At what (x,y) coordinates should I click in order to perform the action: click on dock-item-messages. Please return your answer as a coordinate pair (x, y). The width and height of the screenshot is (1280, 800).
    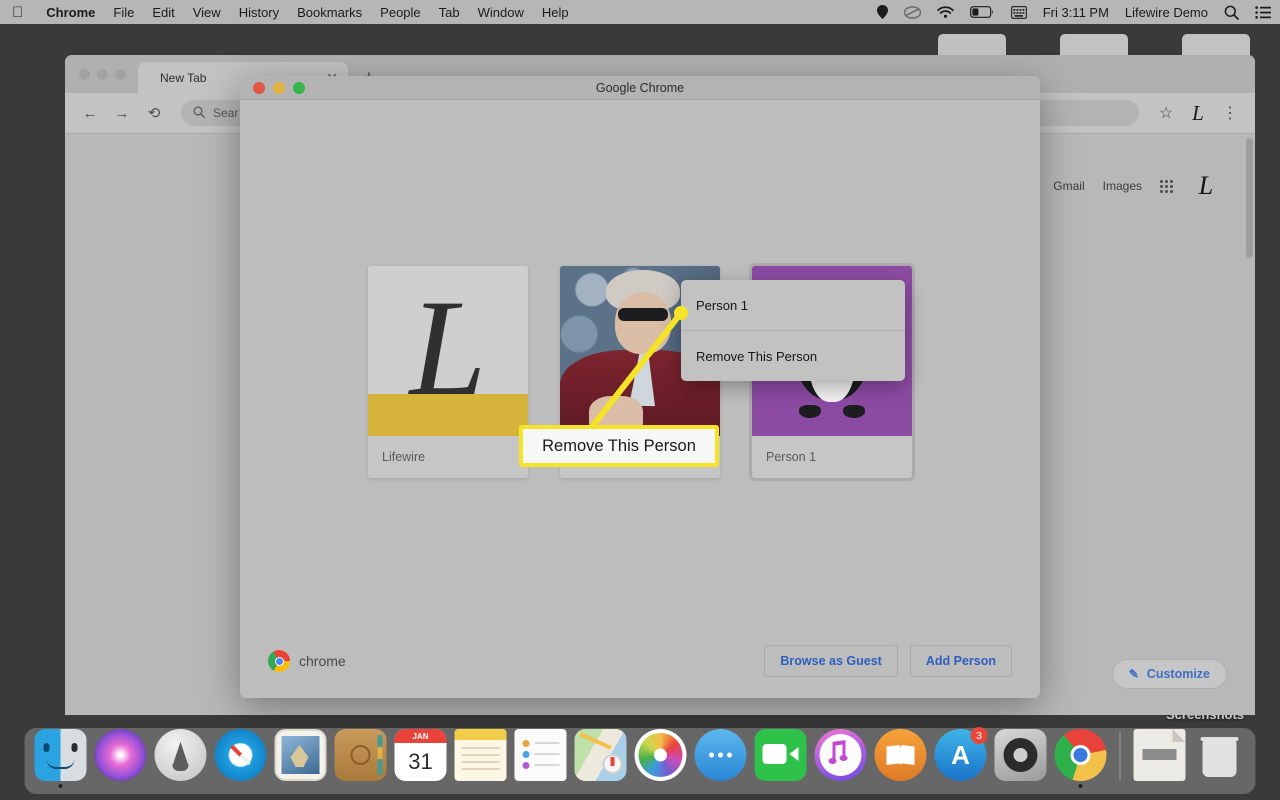
    Looking at the image, I should click on (720, 758).